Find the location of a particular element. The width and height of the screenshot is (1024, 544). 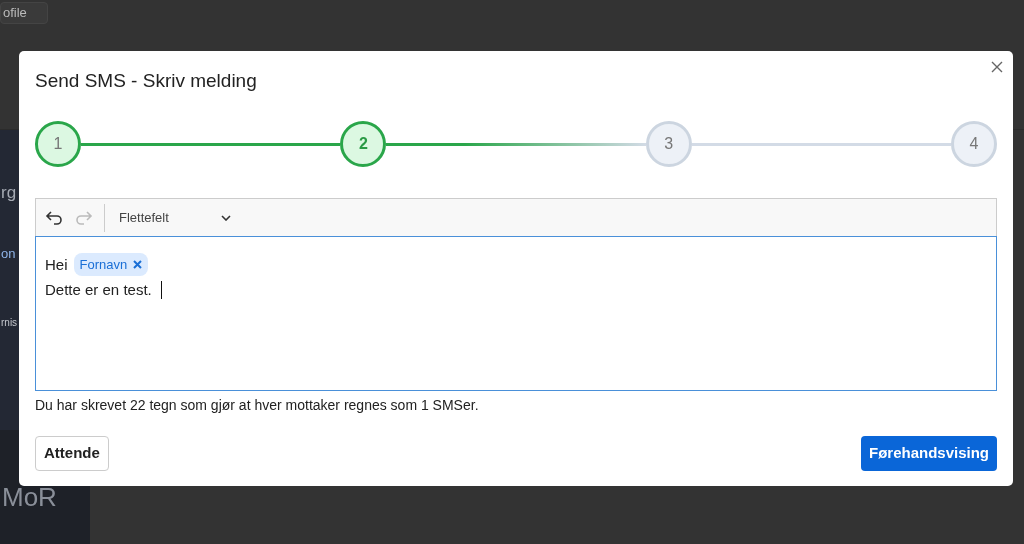

step-circle: 1 is located at coordinates (58, 144).